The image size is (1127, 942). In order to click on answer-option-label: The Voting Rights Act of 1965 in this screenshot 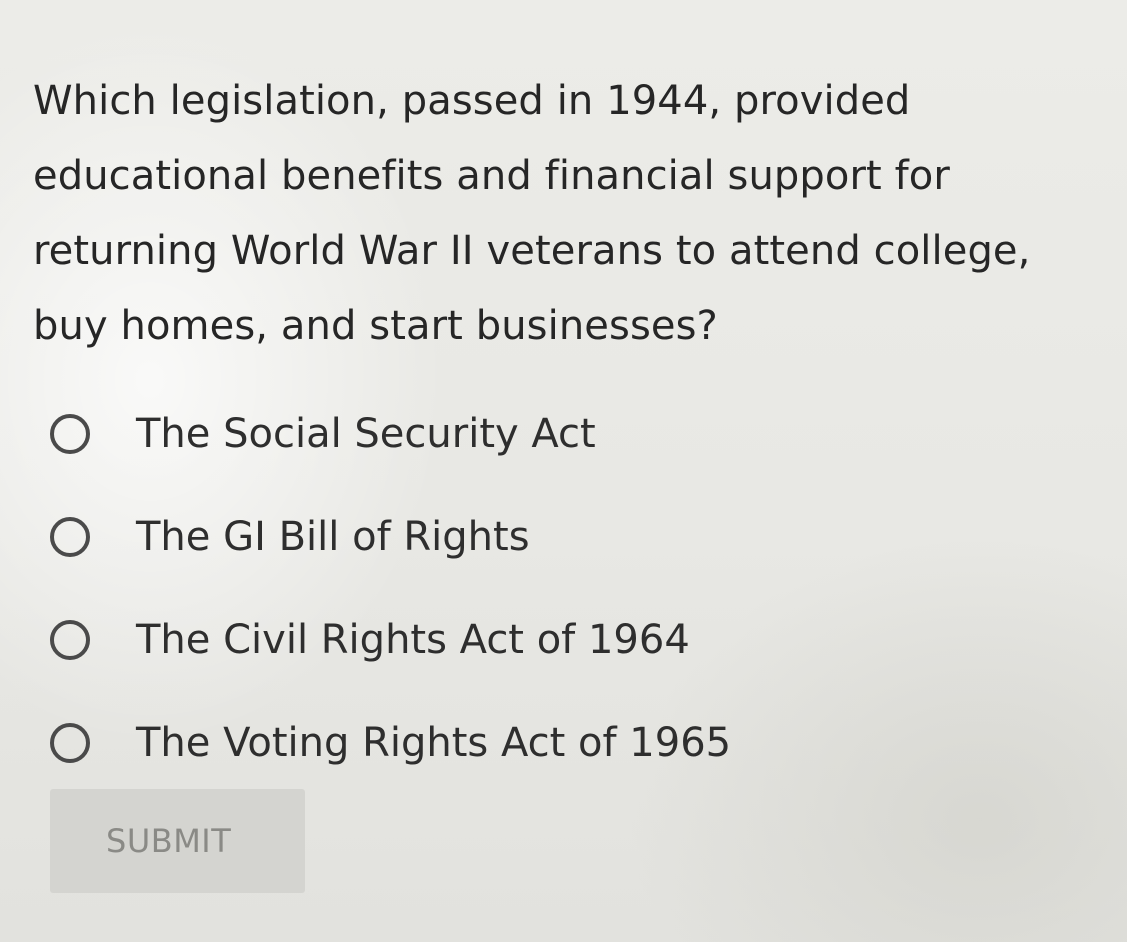, I will do `click(434, 742)`.